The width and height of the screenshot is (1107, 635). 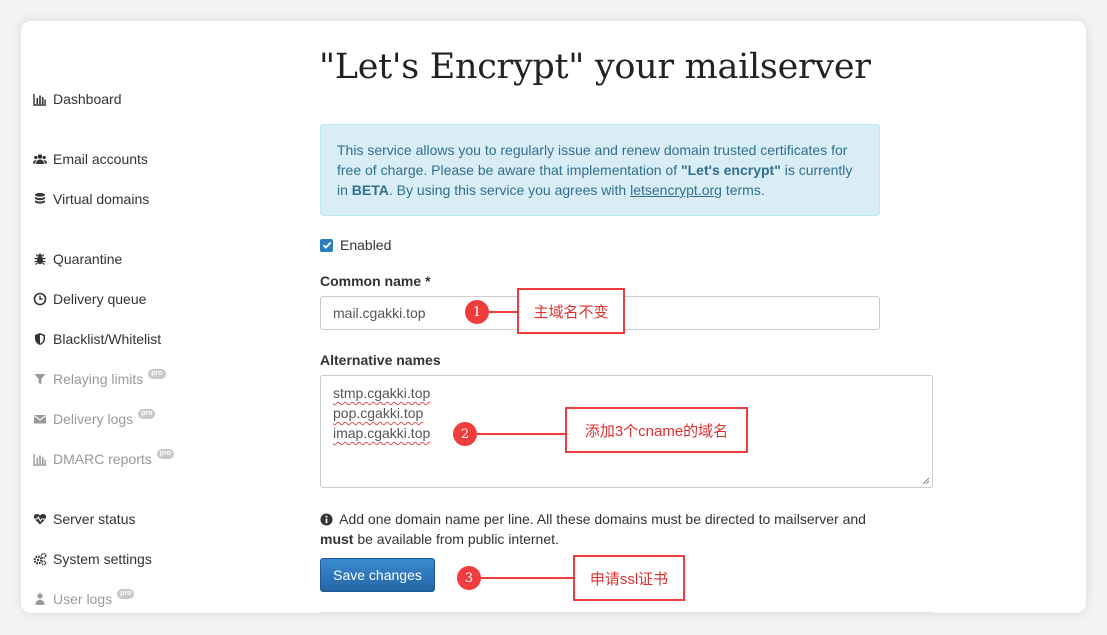 I want to click on annotation-callout-2: 添加3个cname的域名, so click(x=656, y=430).